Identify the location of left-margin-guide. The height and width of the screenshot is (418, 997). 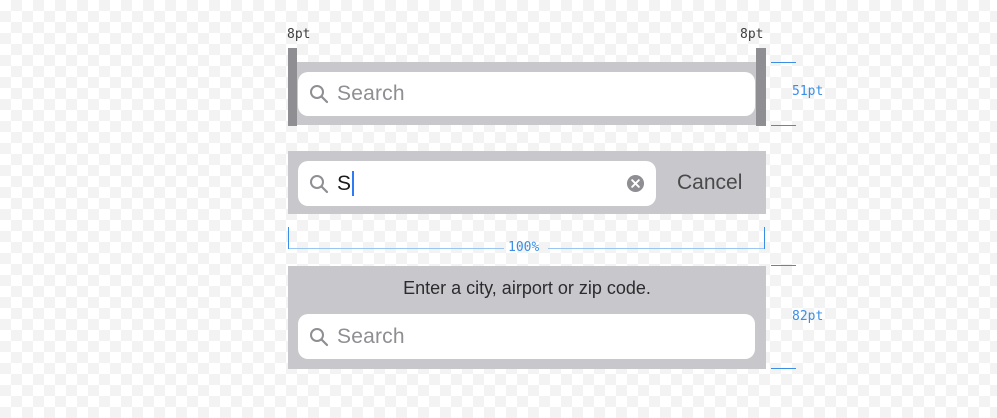
(292, 87).